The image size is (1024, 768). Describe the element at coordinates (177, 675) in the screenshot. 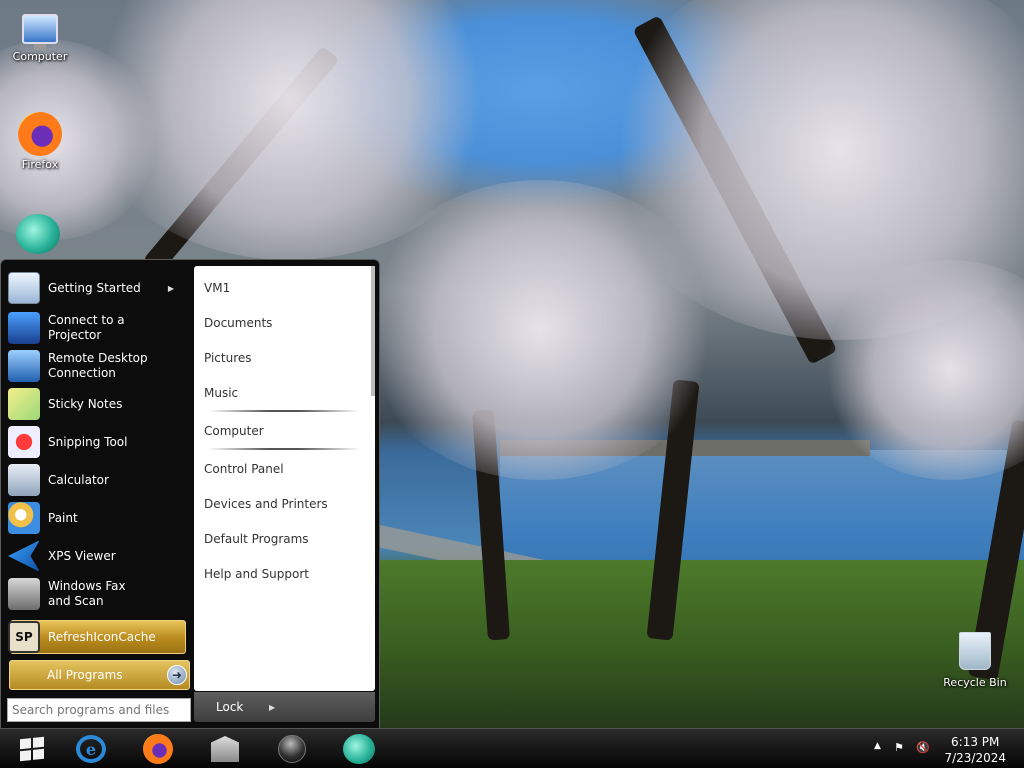

I see `arrow-right-icon: ➜` at that location.